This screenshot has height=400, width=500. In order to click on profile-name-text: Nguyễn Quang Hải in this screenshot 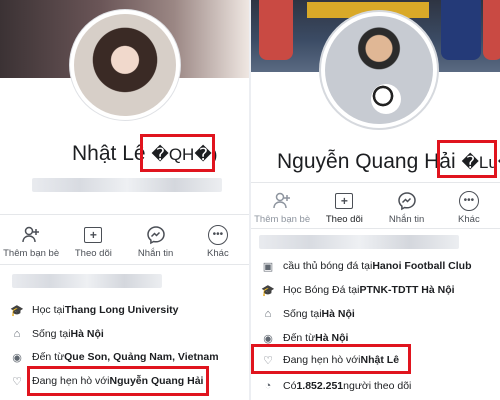, I will do `click(366, 161)`.